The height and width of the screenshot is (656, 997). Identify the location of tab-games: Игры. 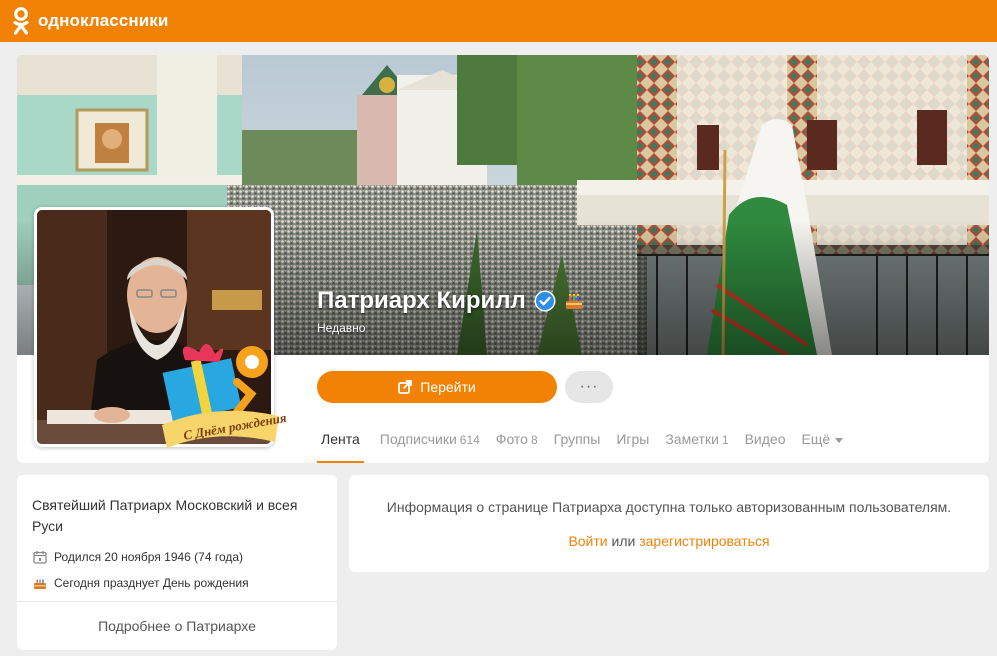
(632, 445).